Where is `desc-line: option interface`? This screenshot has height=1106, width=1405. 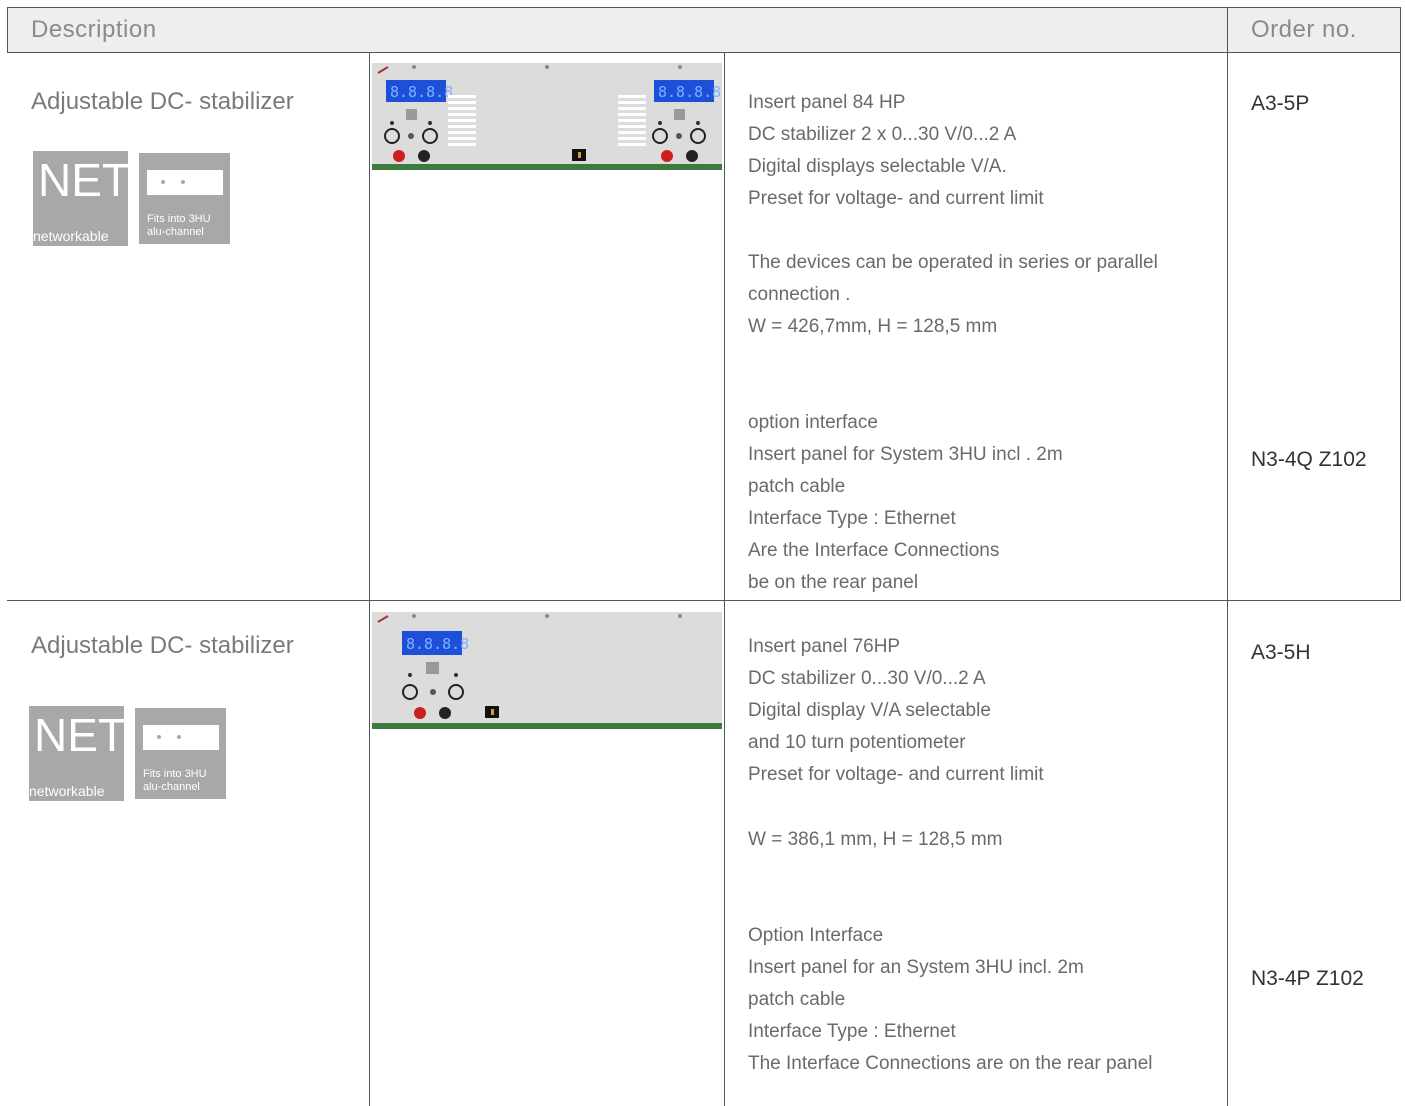
desc-line: option interface is located at coordinates (813, 422).